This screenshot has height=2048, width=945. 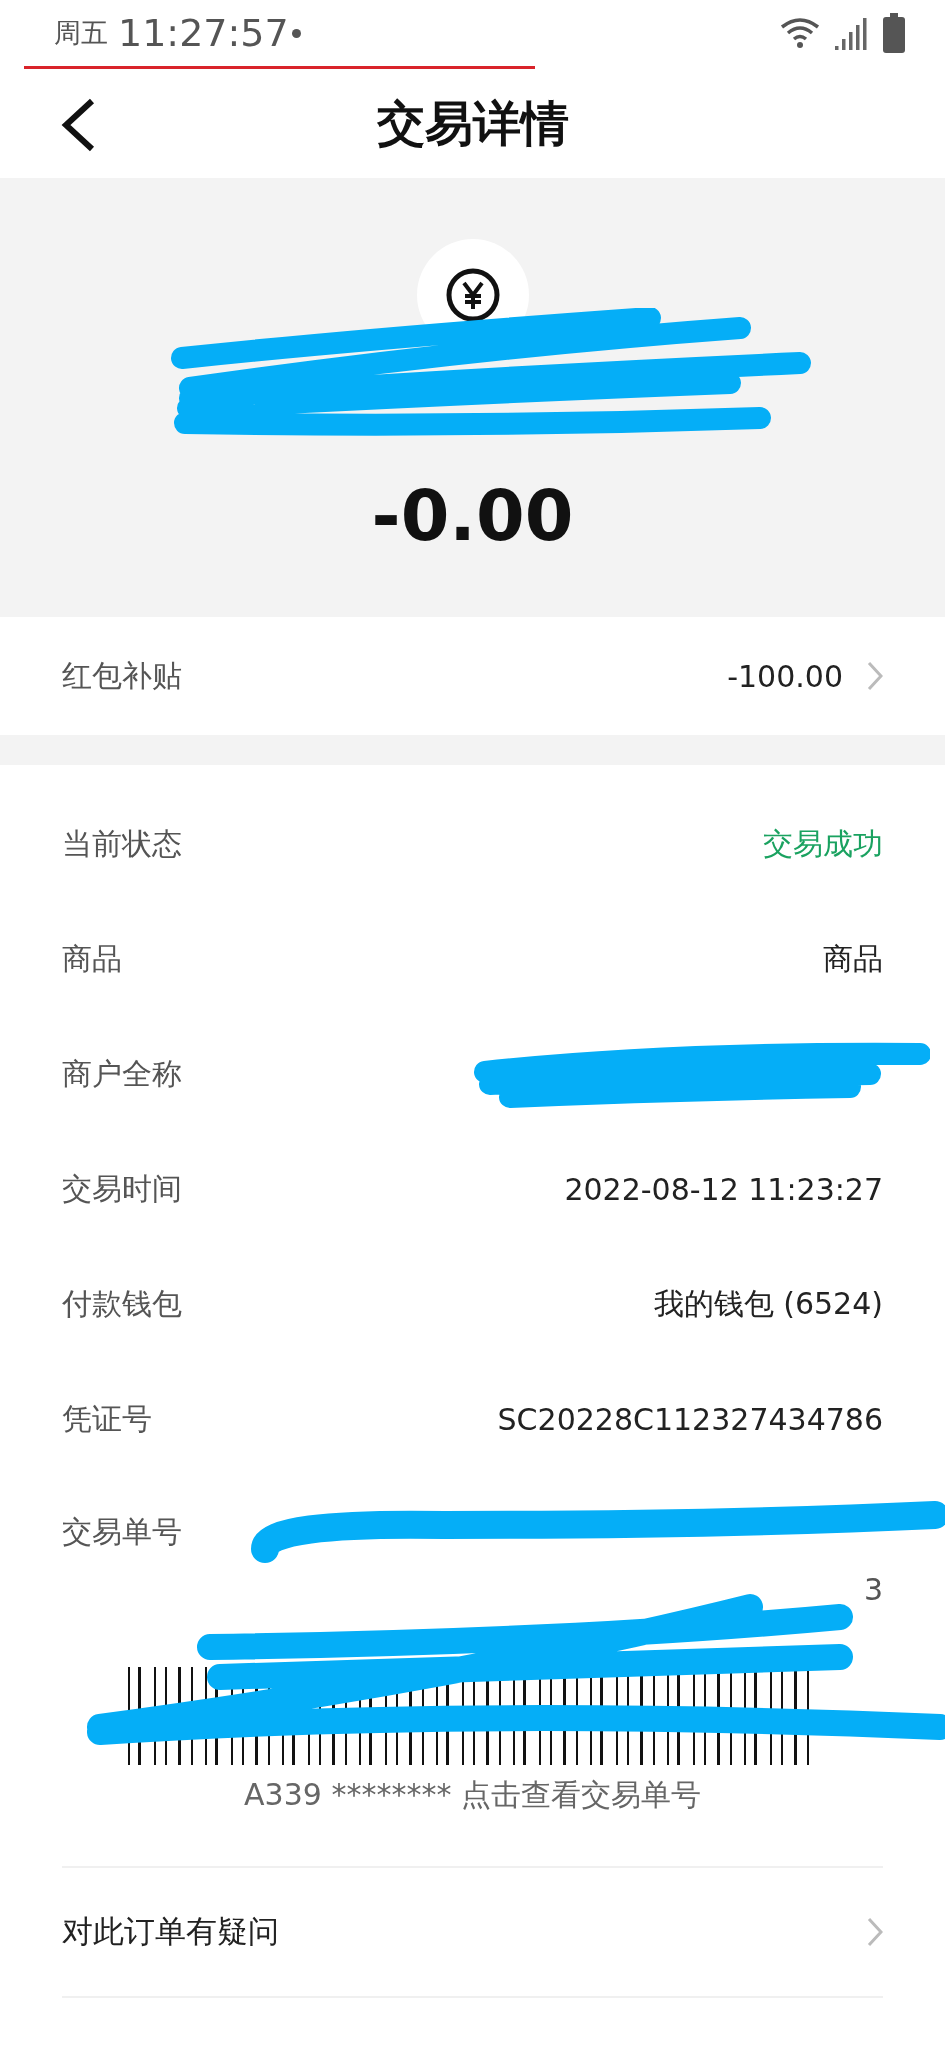 What do you see at coordinates (92, 959) in the screenshot?
I see `detail-label: 商品` at bounding box center [92, 959].